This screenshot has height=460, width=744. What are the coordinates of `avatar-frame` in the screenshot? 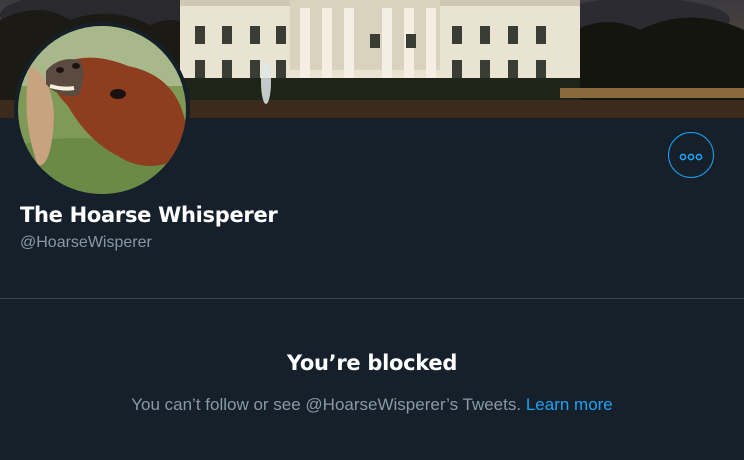 It's located at (102, 110).